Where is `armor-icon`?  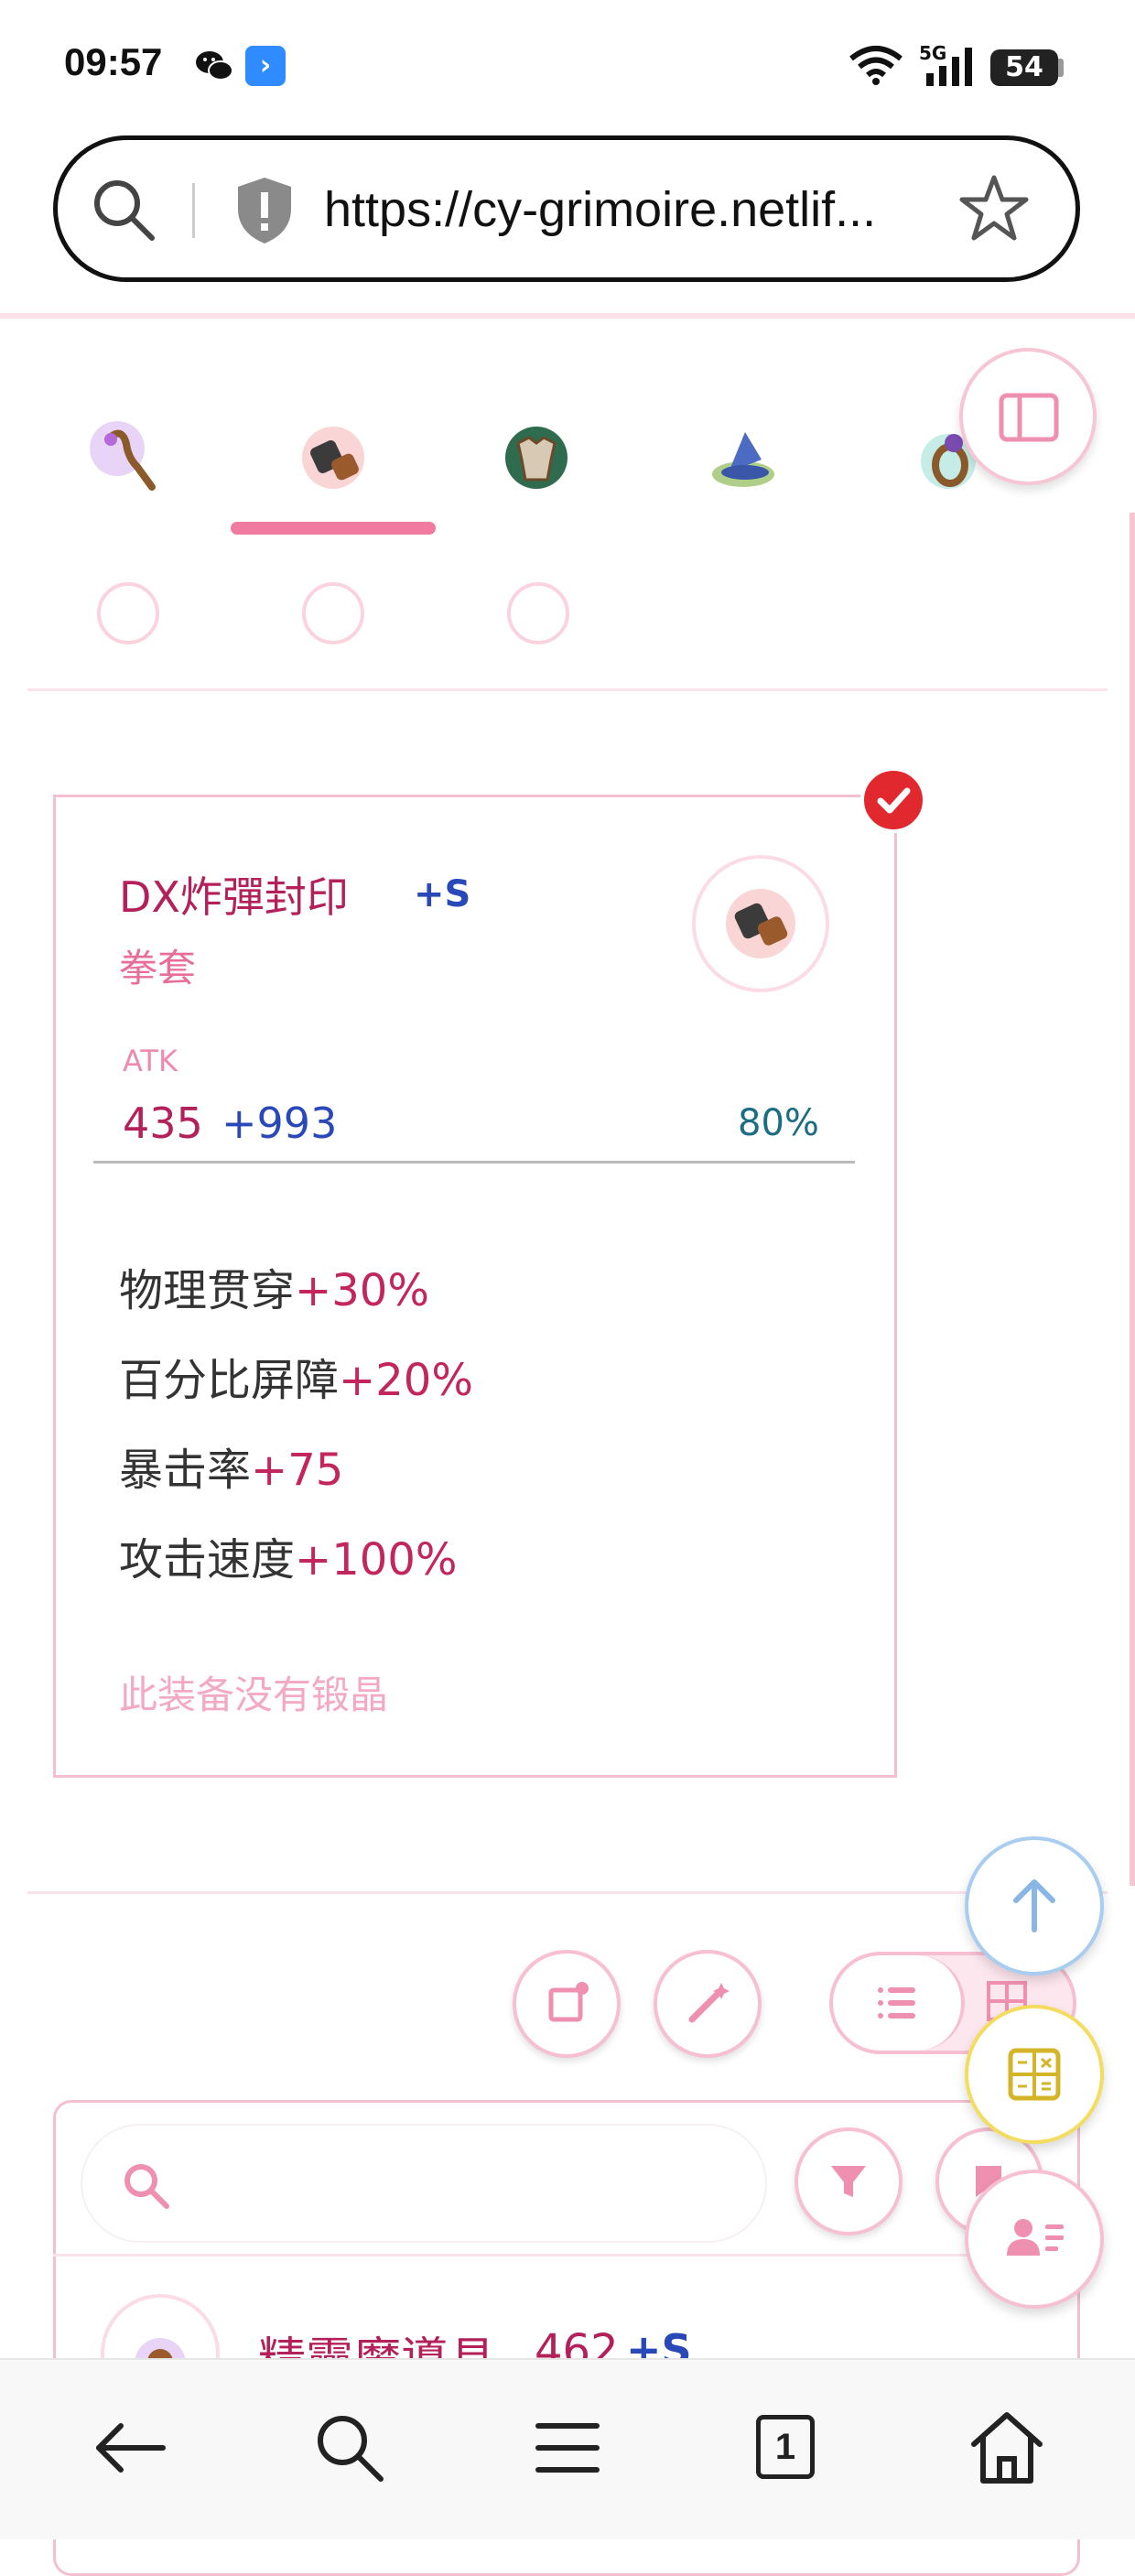 armor-icon is located at coordinates (536, 458).